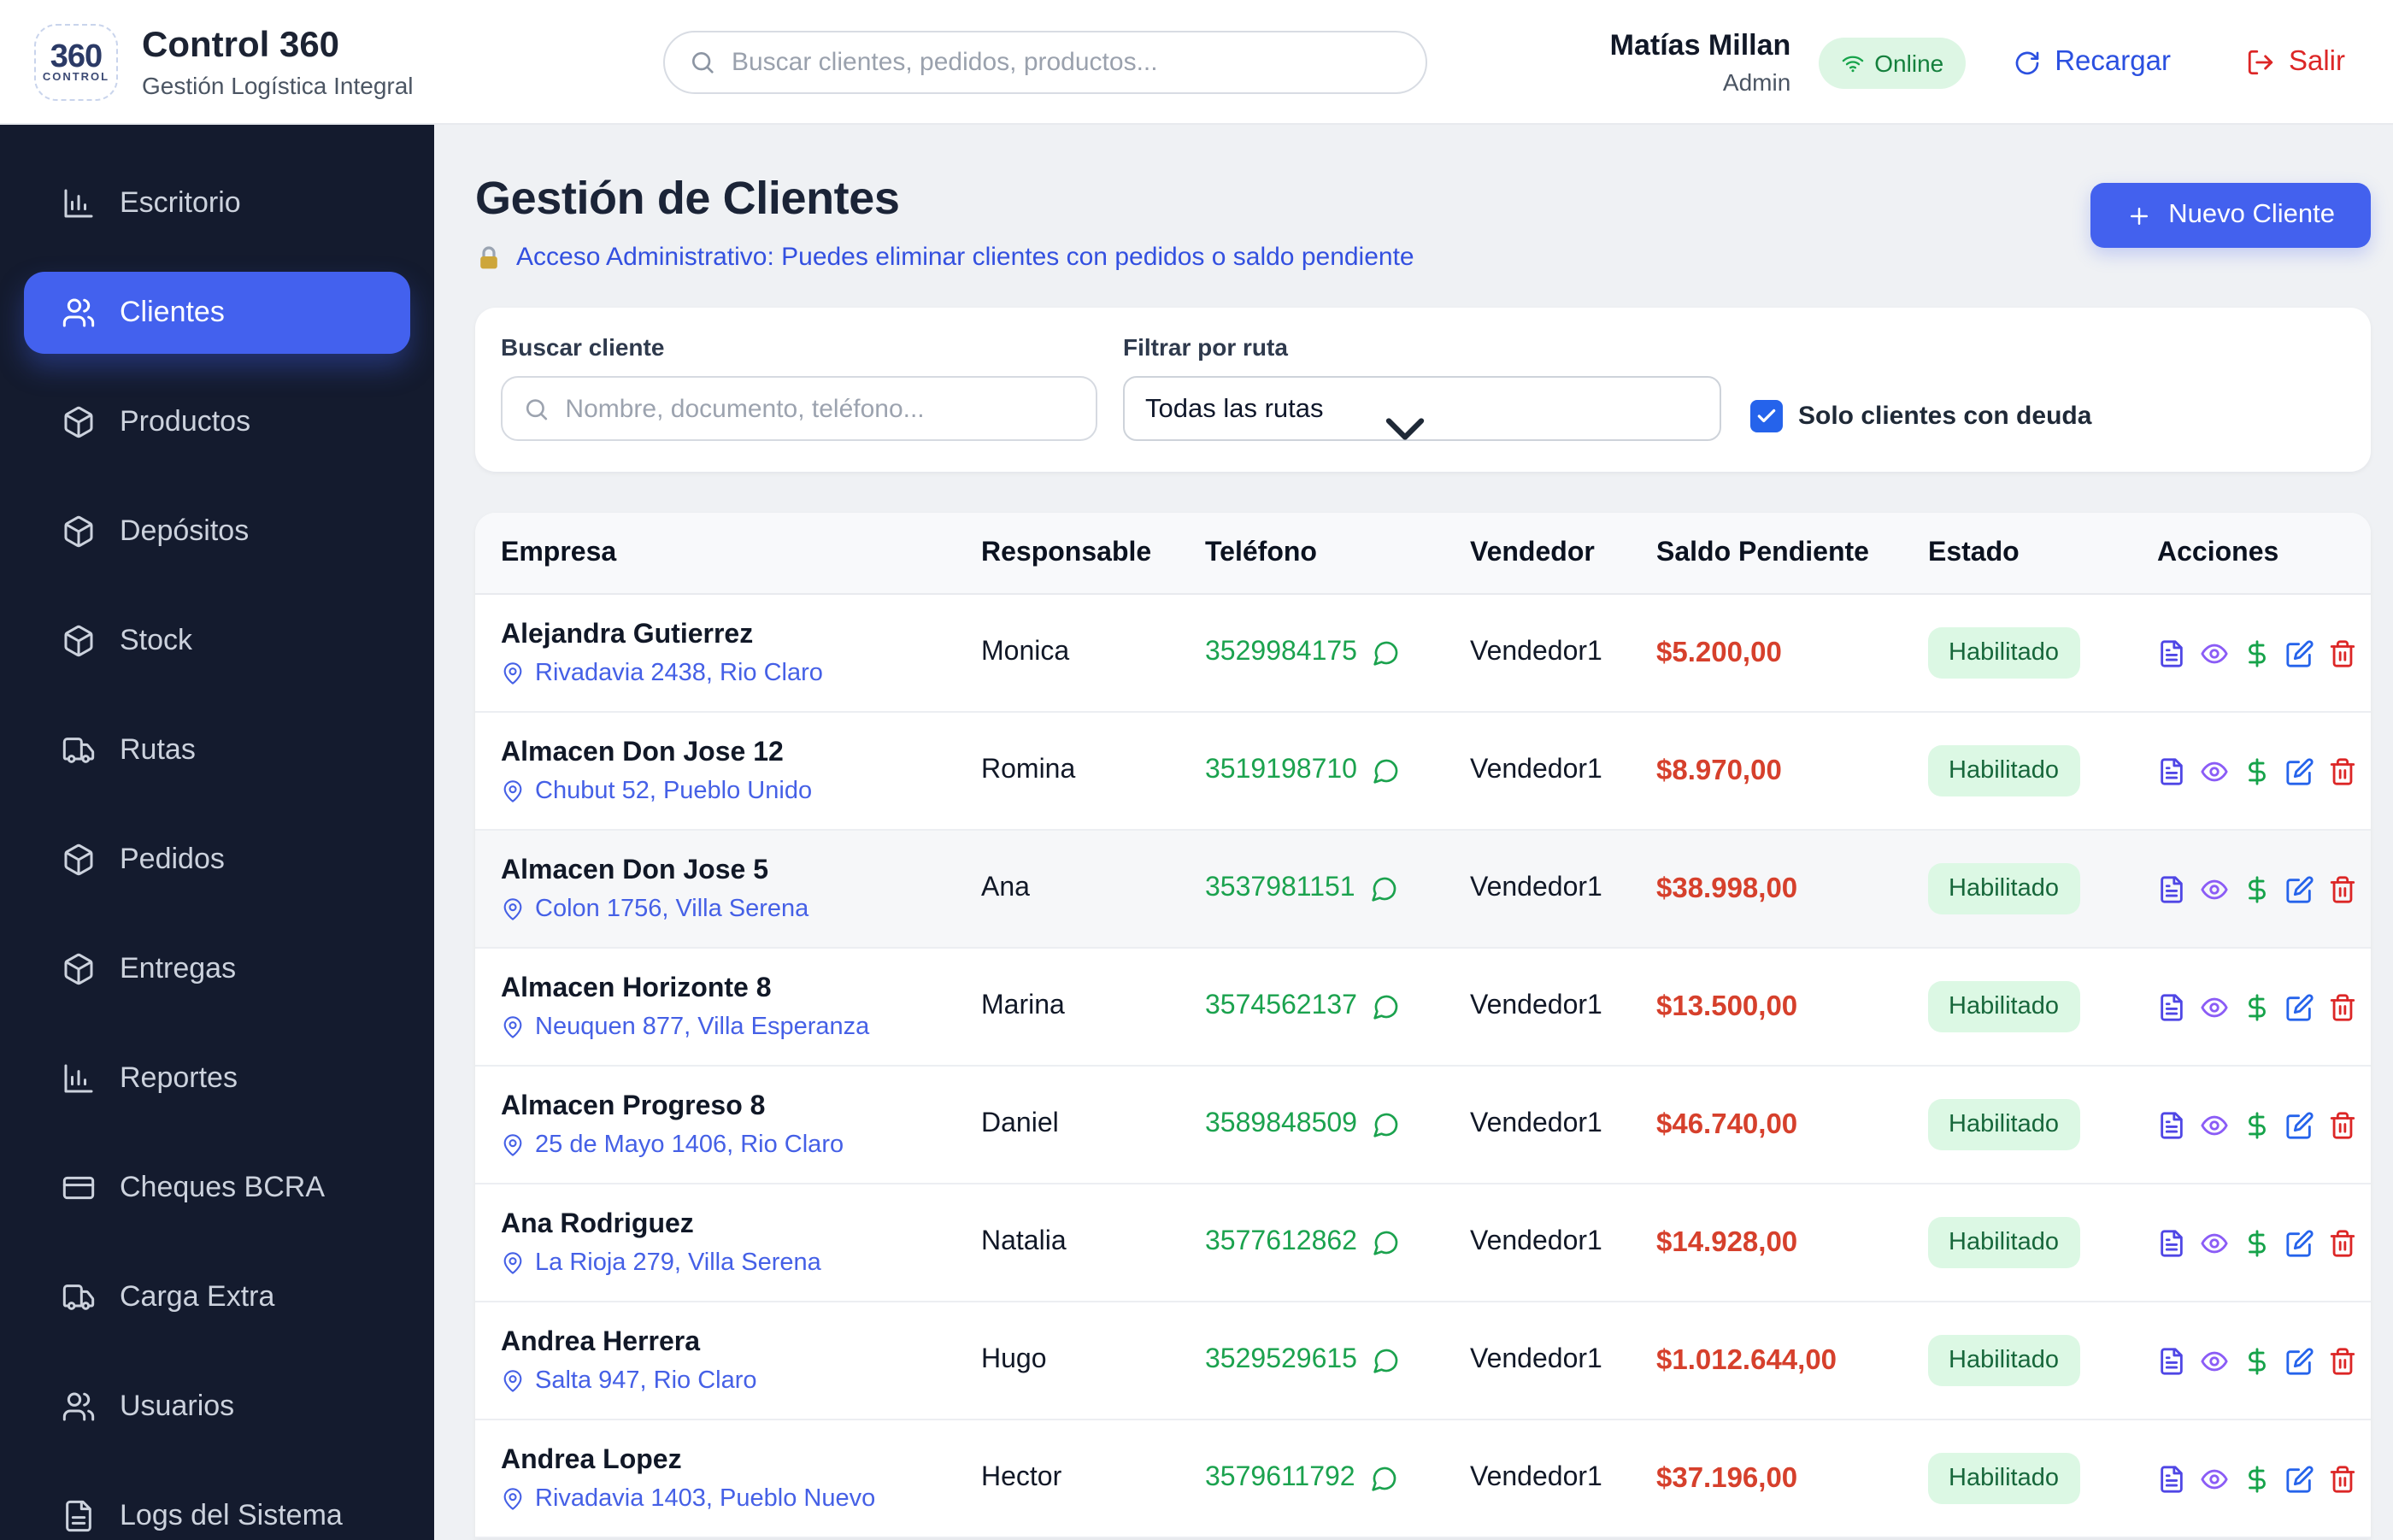 The height and width of the screenshot is (1540, 2393). What do you see at coordinates (1280, 888) in the screenshot?
I see `phone-number: 3537981151` at bounding box center [1280, 888].